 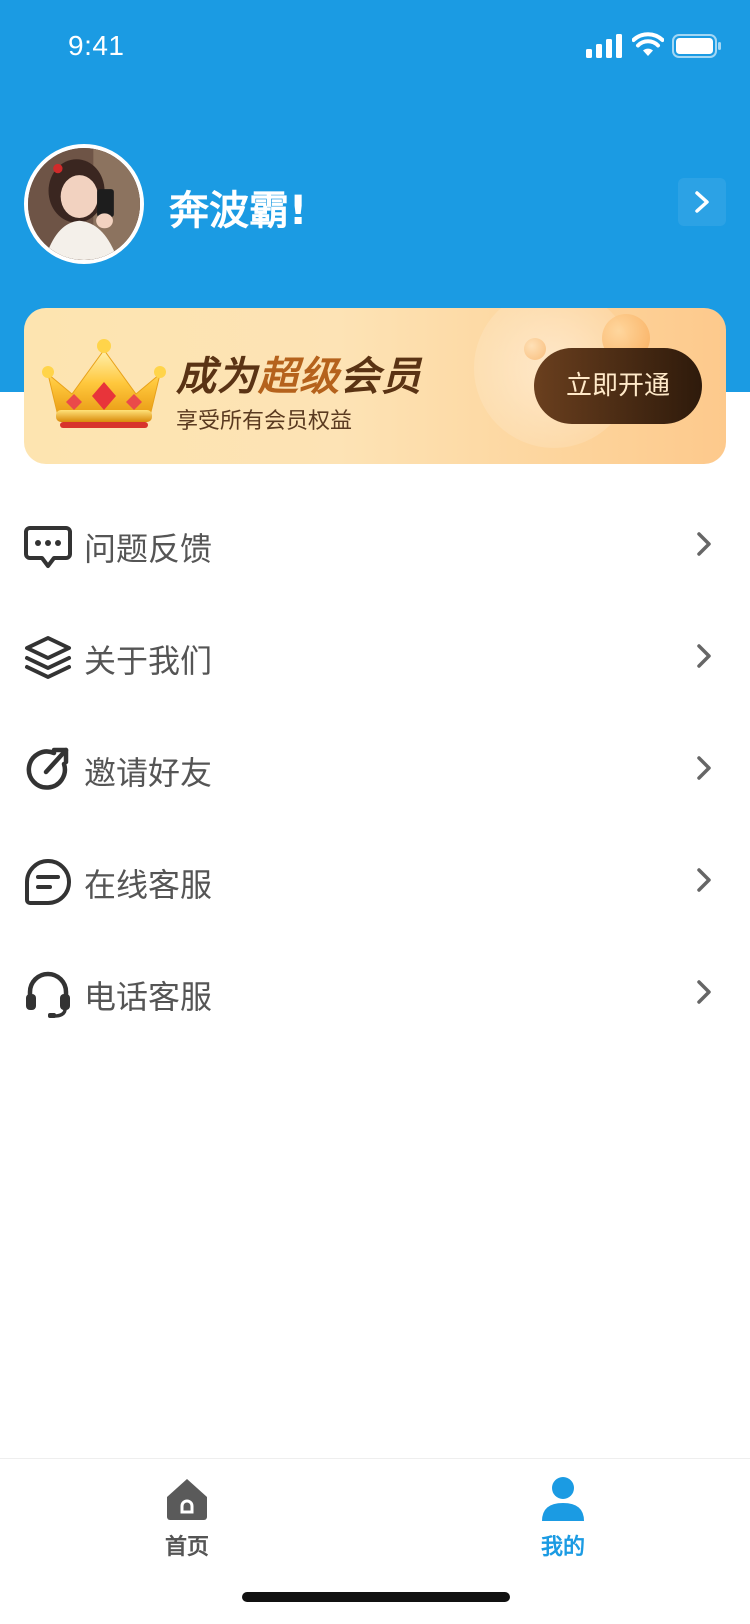 What do you see at coordinates (148, 661) in the screenshot?
I see `menu-item-label: 关于我们` at bounding box center [148, 661].